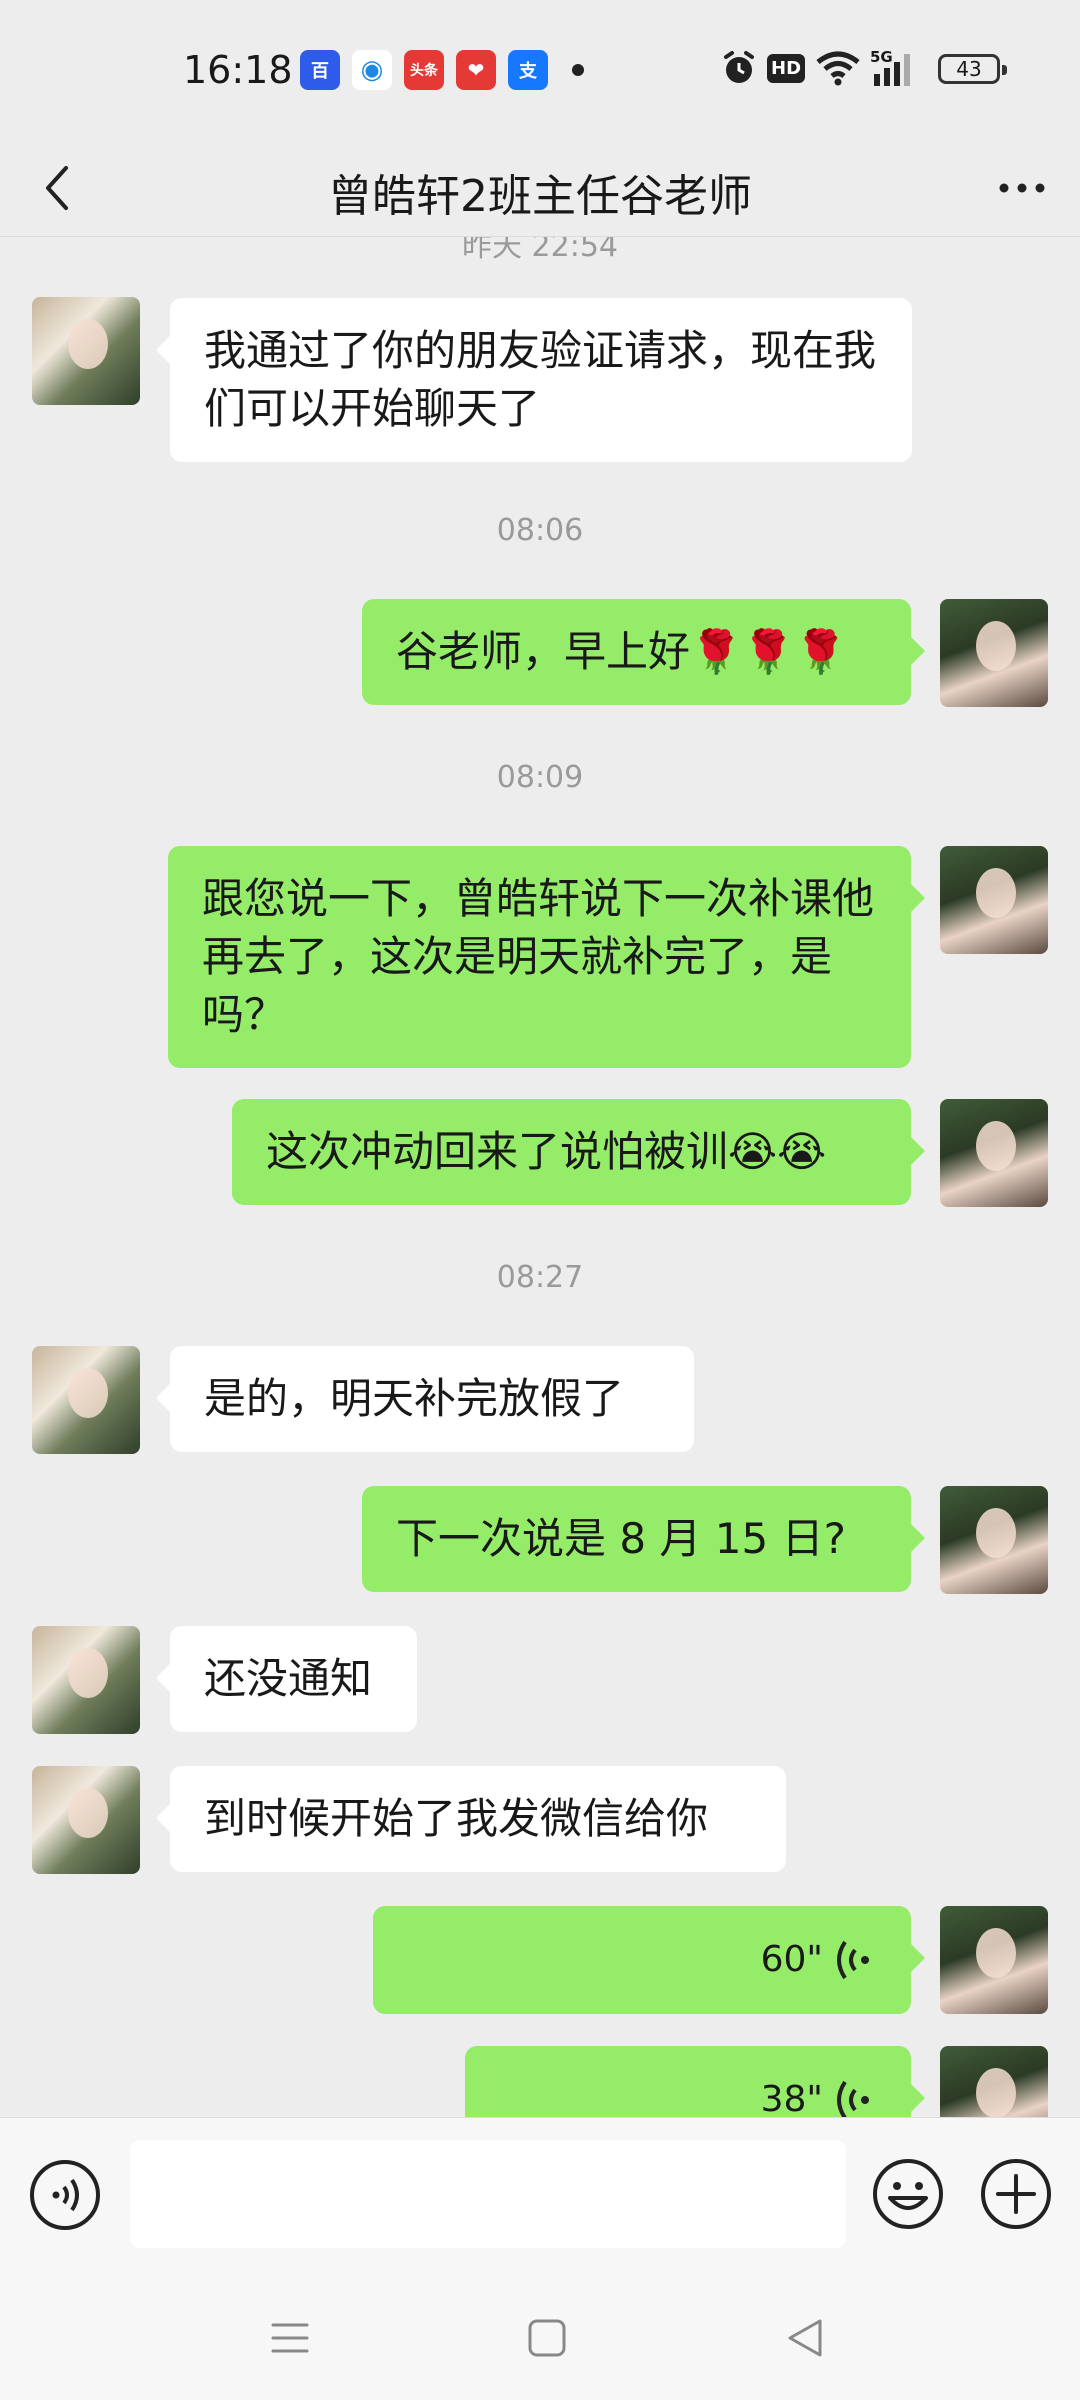  I want to click on triangle-back-icon, so click(805, 2338).